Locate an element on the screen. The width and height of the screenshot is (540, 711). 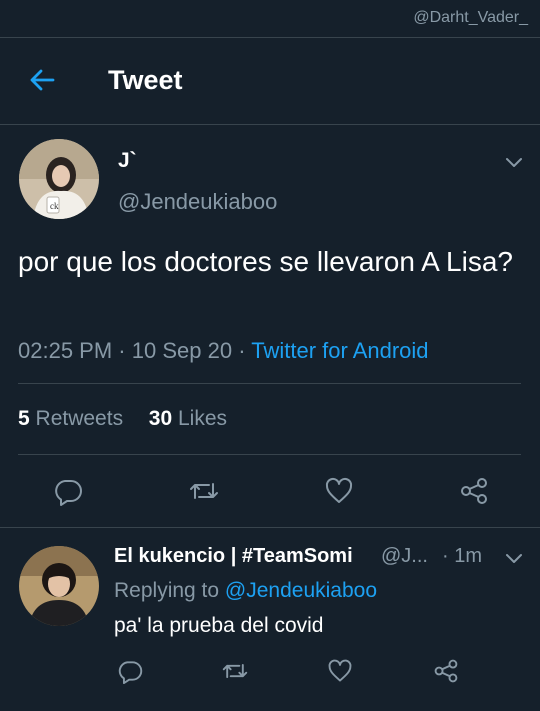
top-app-bar: Tweet is located at coordinates (270, 81).